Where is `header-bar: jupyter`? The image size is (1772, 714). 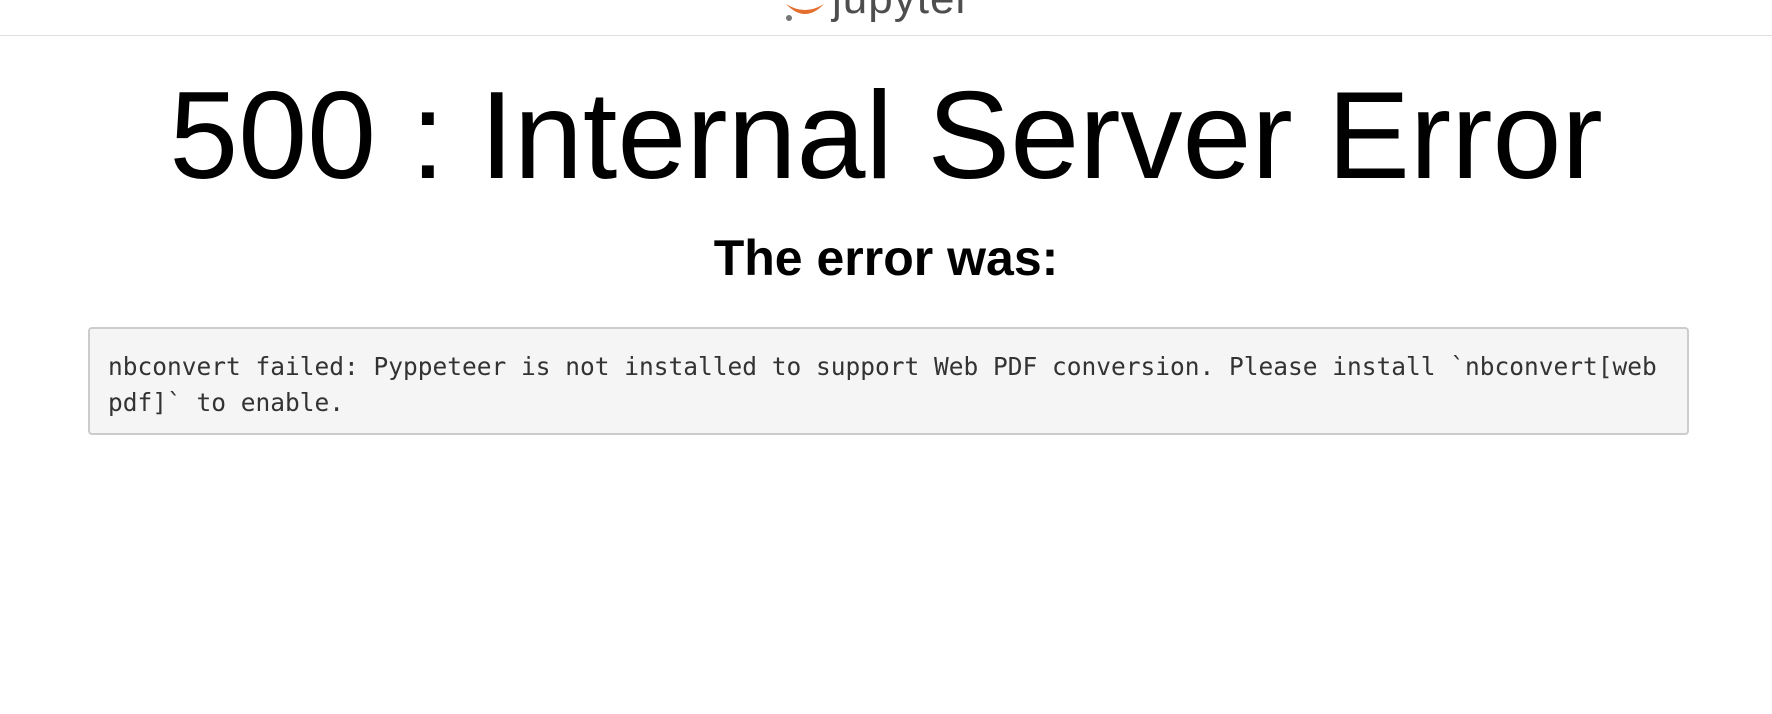 header-bar: jupyter is located at coordinates (886, 18).